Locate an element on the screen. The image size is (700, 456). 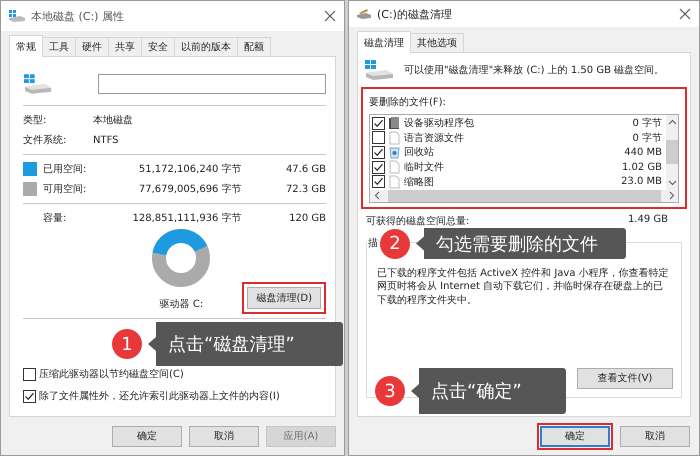
vertical-scrollbar is located at coordinates (672, 152).